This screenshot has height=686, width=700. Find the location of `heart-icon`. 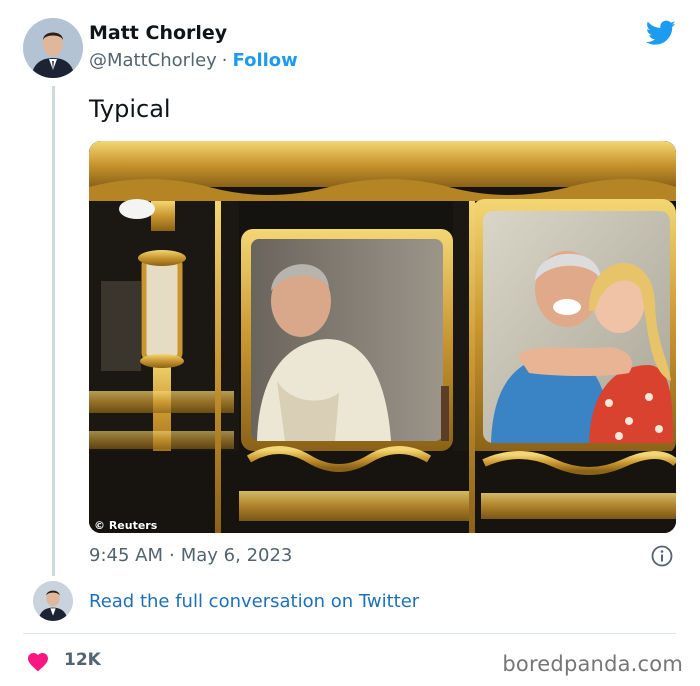

heart-icon is located at coordinates (38, 661).